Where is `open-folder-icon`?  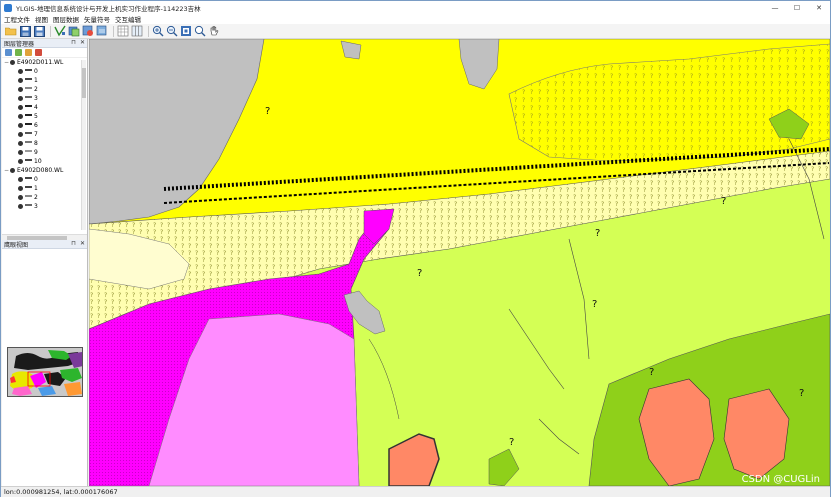
open-folder-icon is located at coordinates (11, 31).